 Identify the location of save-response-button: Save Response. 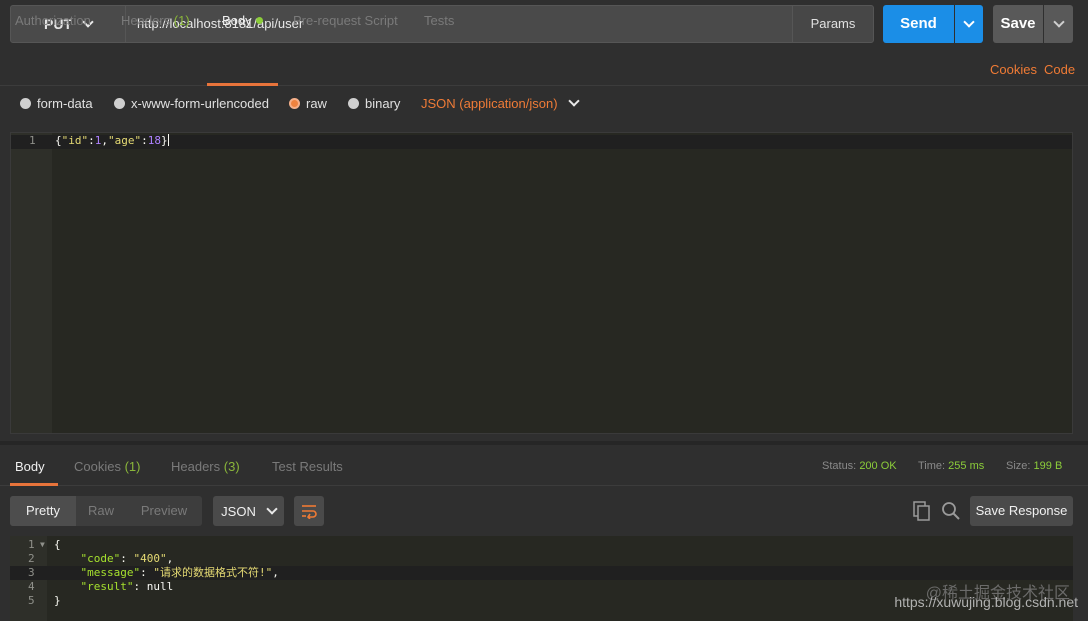
(1021, 511).